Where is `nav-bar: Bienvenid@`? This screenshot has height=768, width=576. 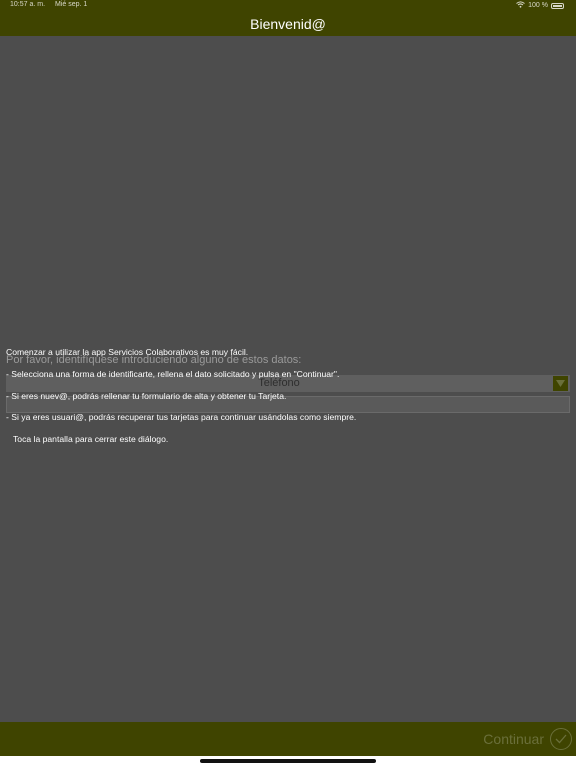
nav-bar: Bienvenid@ is located at coordinates (288, 24).